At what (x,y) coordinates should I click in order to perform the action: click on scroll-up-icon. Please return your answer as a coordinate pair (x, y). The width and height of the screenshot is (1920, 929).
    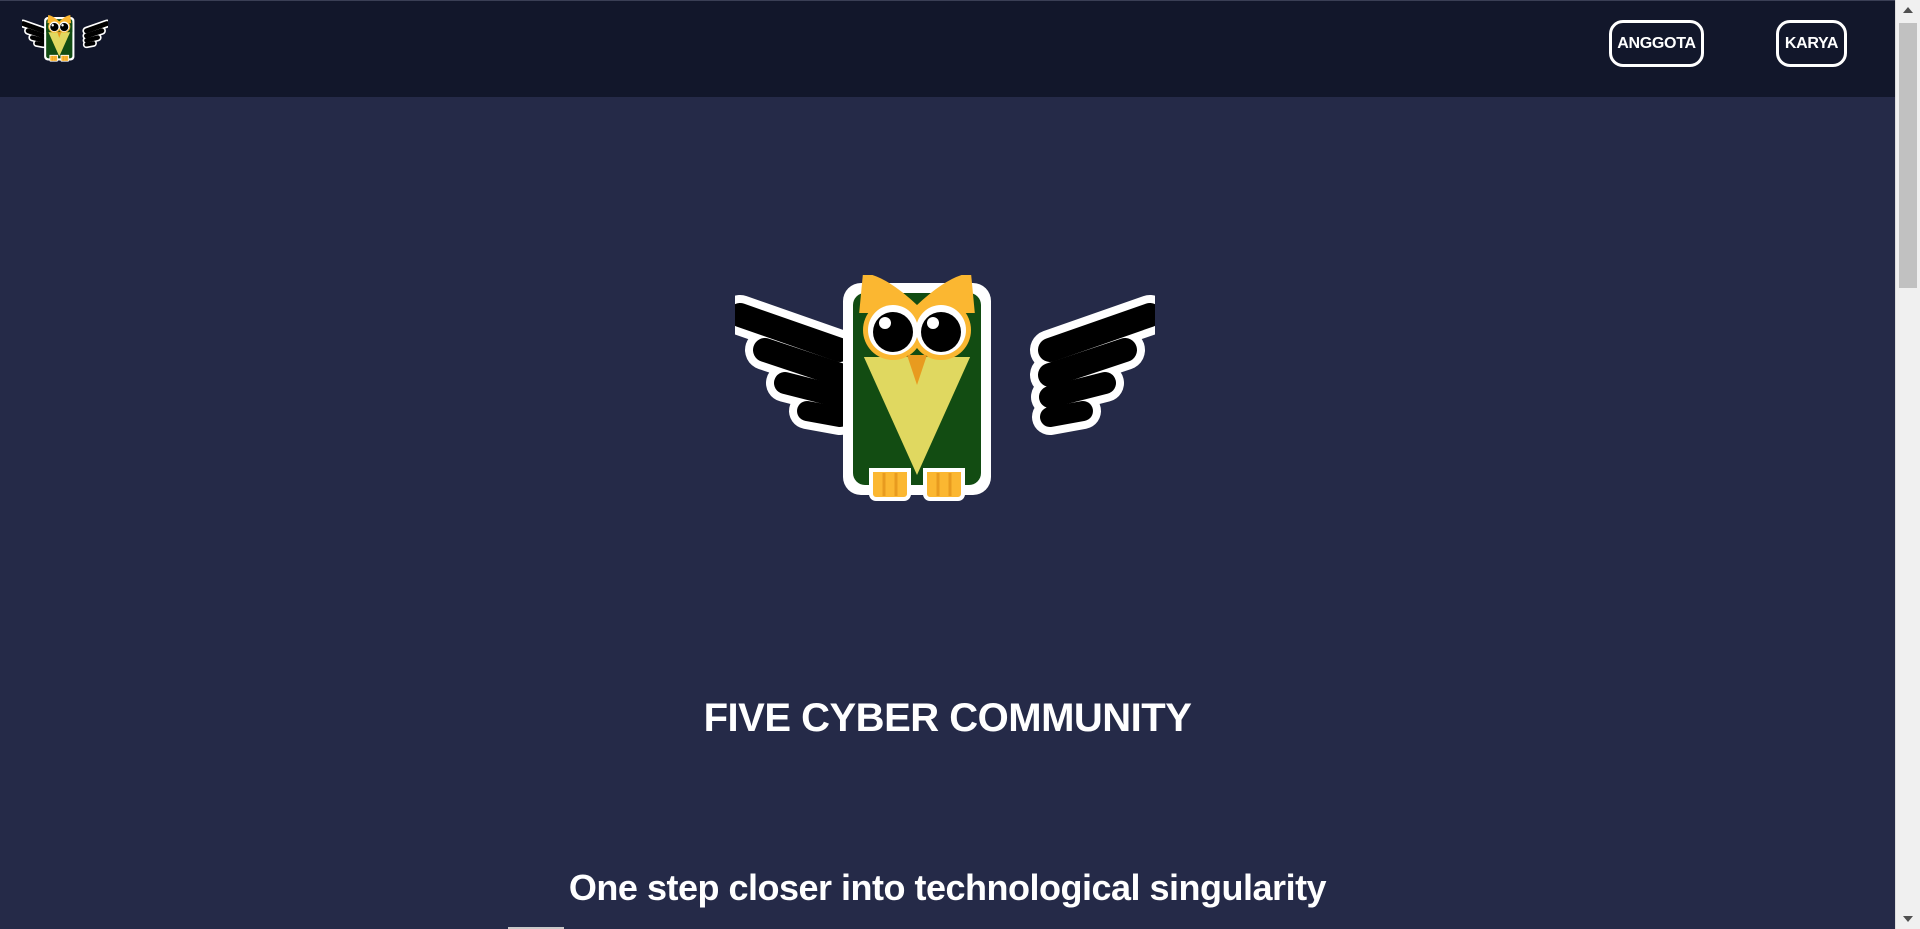
    Looking at the image, I should click on (1908, 10).